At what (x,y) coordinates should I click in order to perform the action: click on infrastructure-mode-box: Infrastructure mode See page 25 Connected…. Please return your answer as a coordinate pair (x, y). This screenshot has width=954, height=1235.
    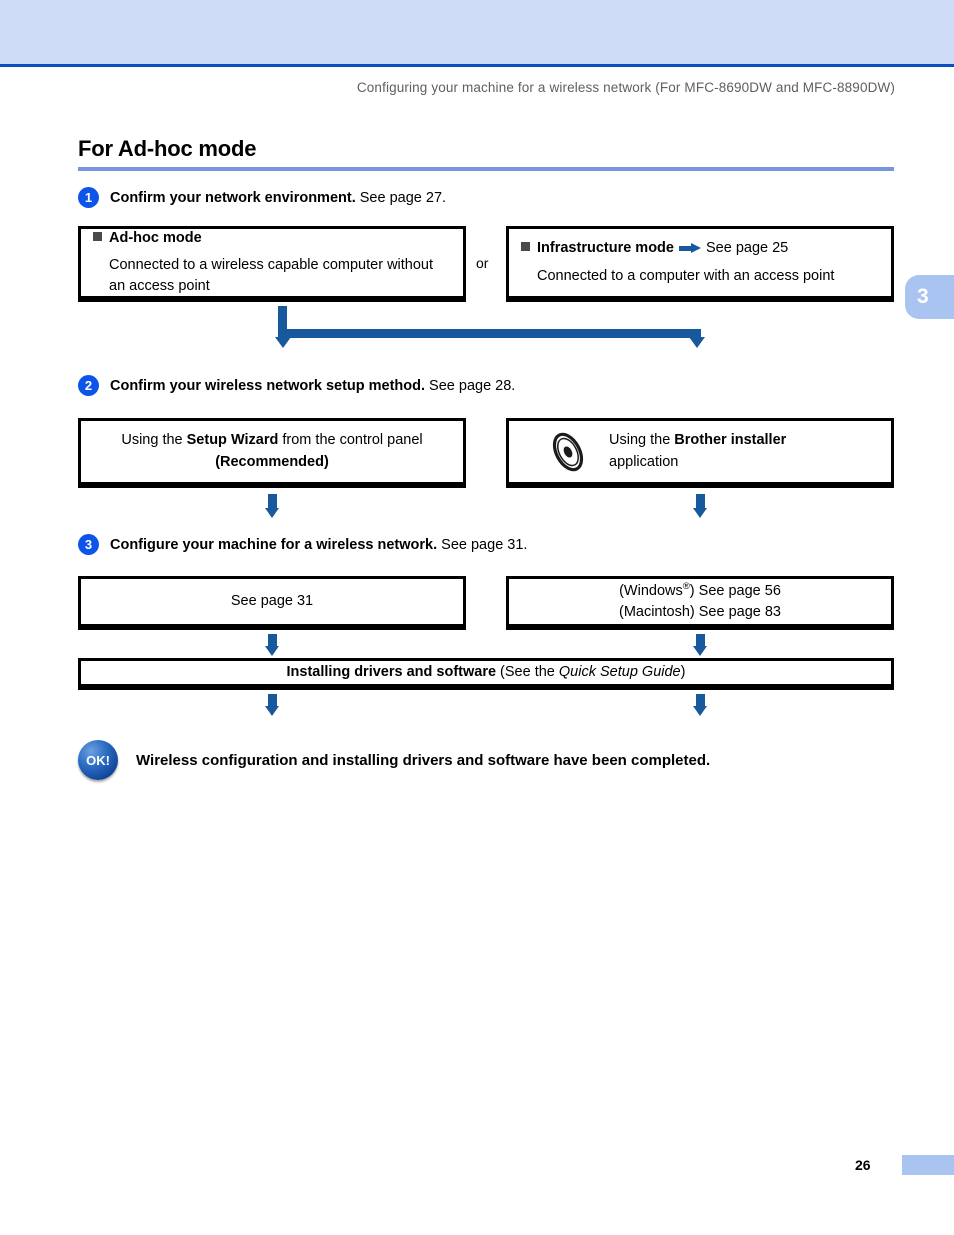
    Looking at the image, I should click on (700, 264).